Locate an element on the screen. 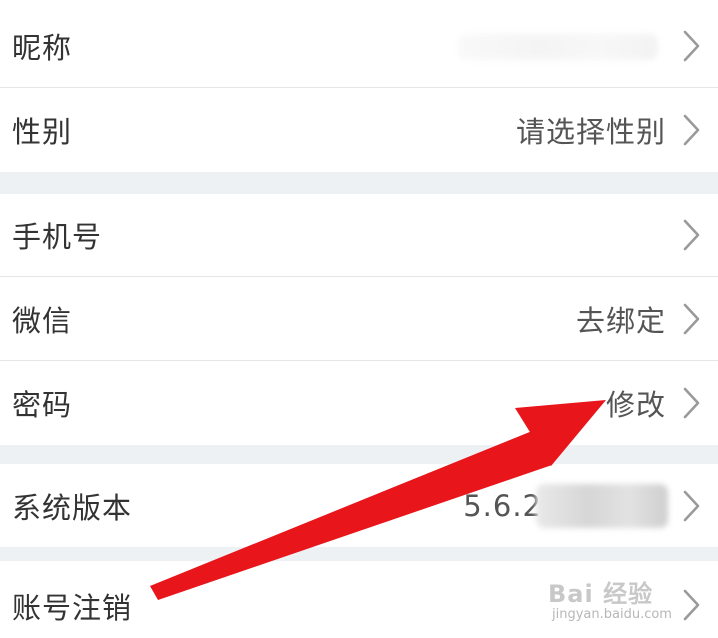 This screenshot has width=718, height=638. watermark-url: jingyan.baidu.com is located at coordinates (612, 614).